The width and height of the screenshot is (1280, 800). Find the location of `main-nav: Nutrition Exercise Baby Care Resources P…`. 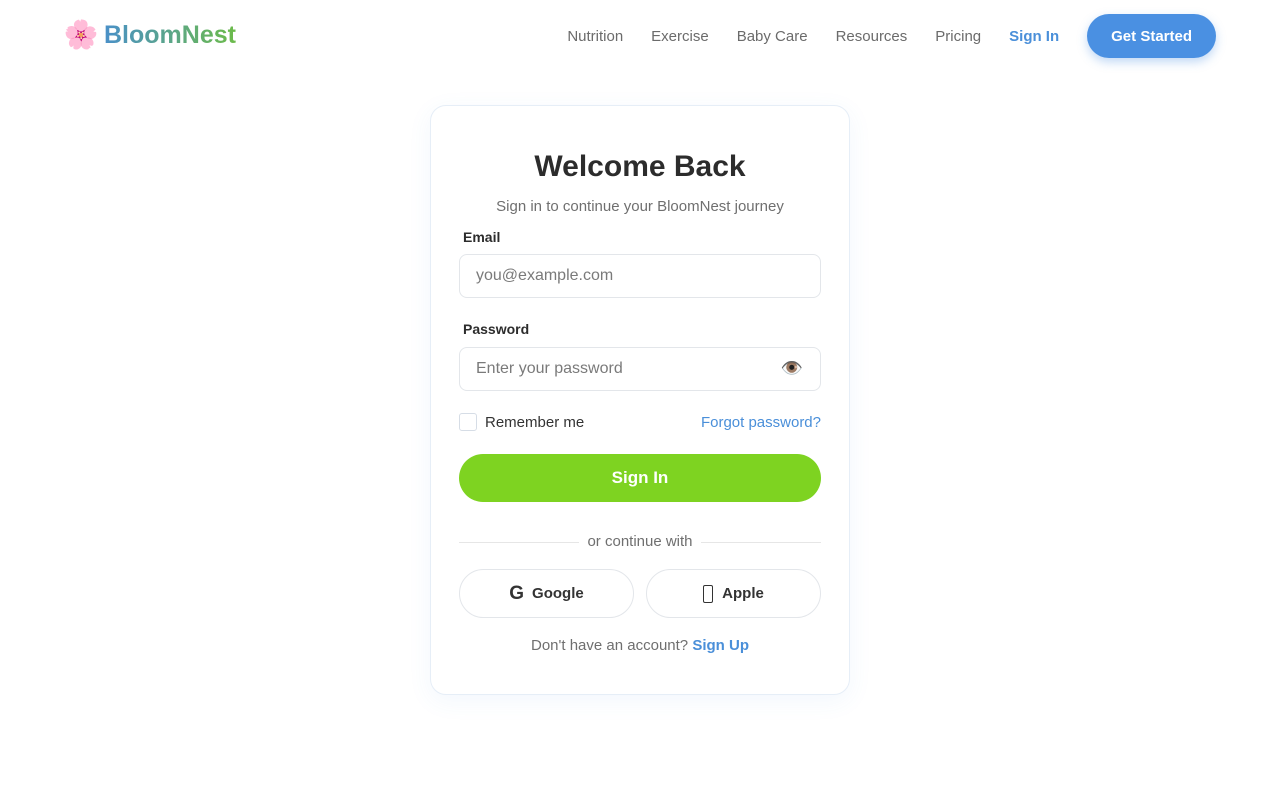

main-nav: Nutrition Exercise Baby Care Resources P… is located at coordinates (877, 36).